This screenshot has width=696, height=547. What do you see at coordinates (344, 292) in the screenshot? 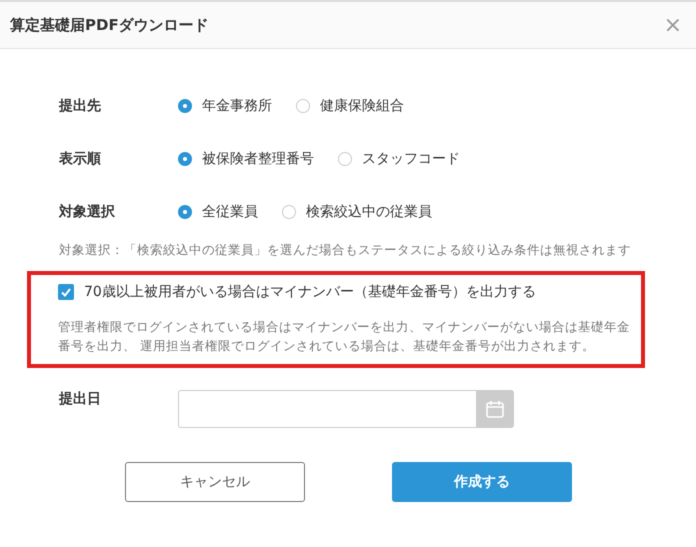
I see `checkbox-option: 70歳以上被用者がいる場合はマイナンバー（基礎年金番号）を出力する` at bounding box center [344, 292].